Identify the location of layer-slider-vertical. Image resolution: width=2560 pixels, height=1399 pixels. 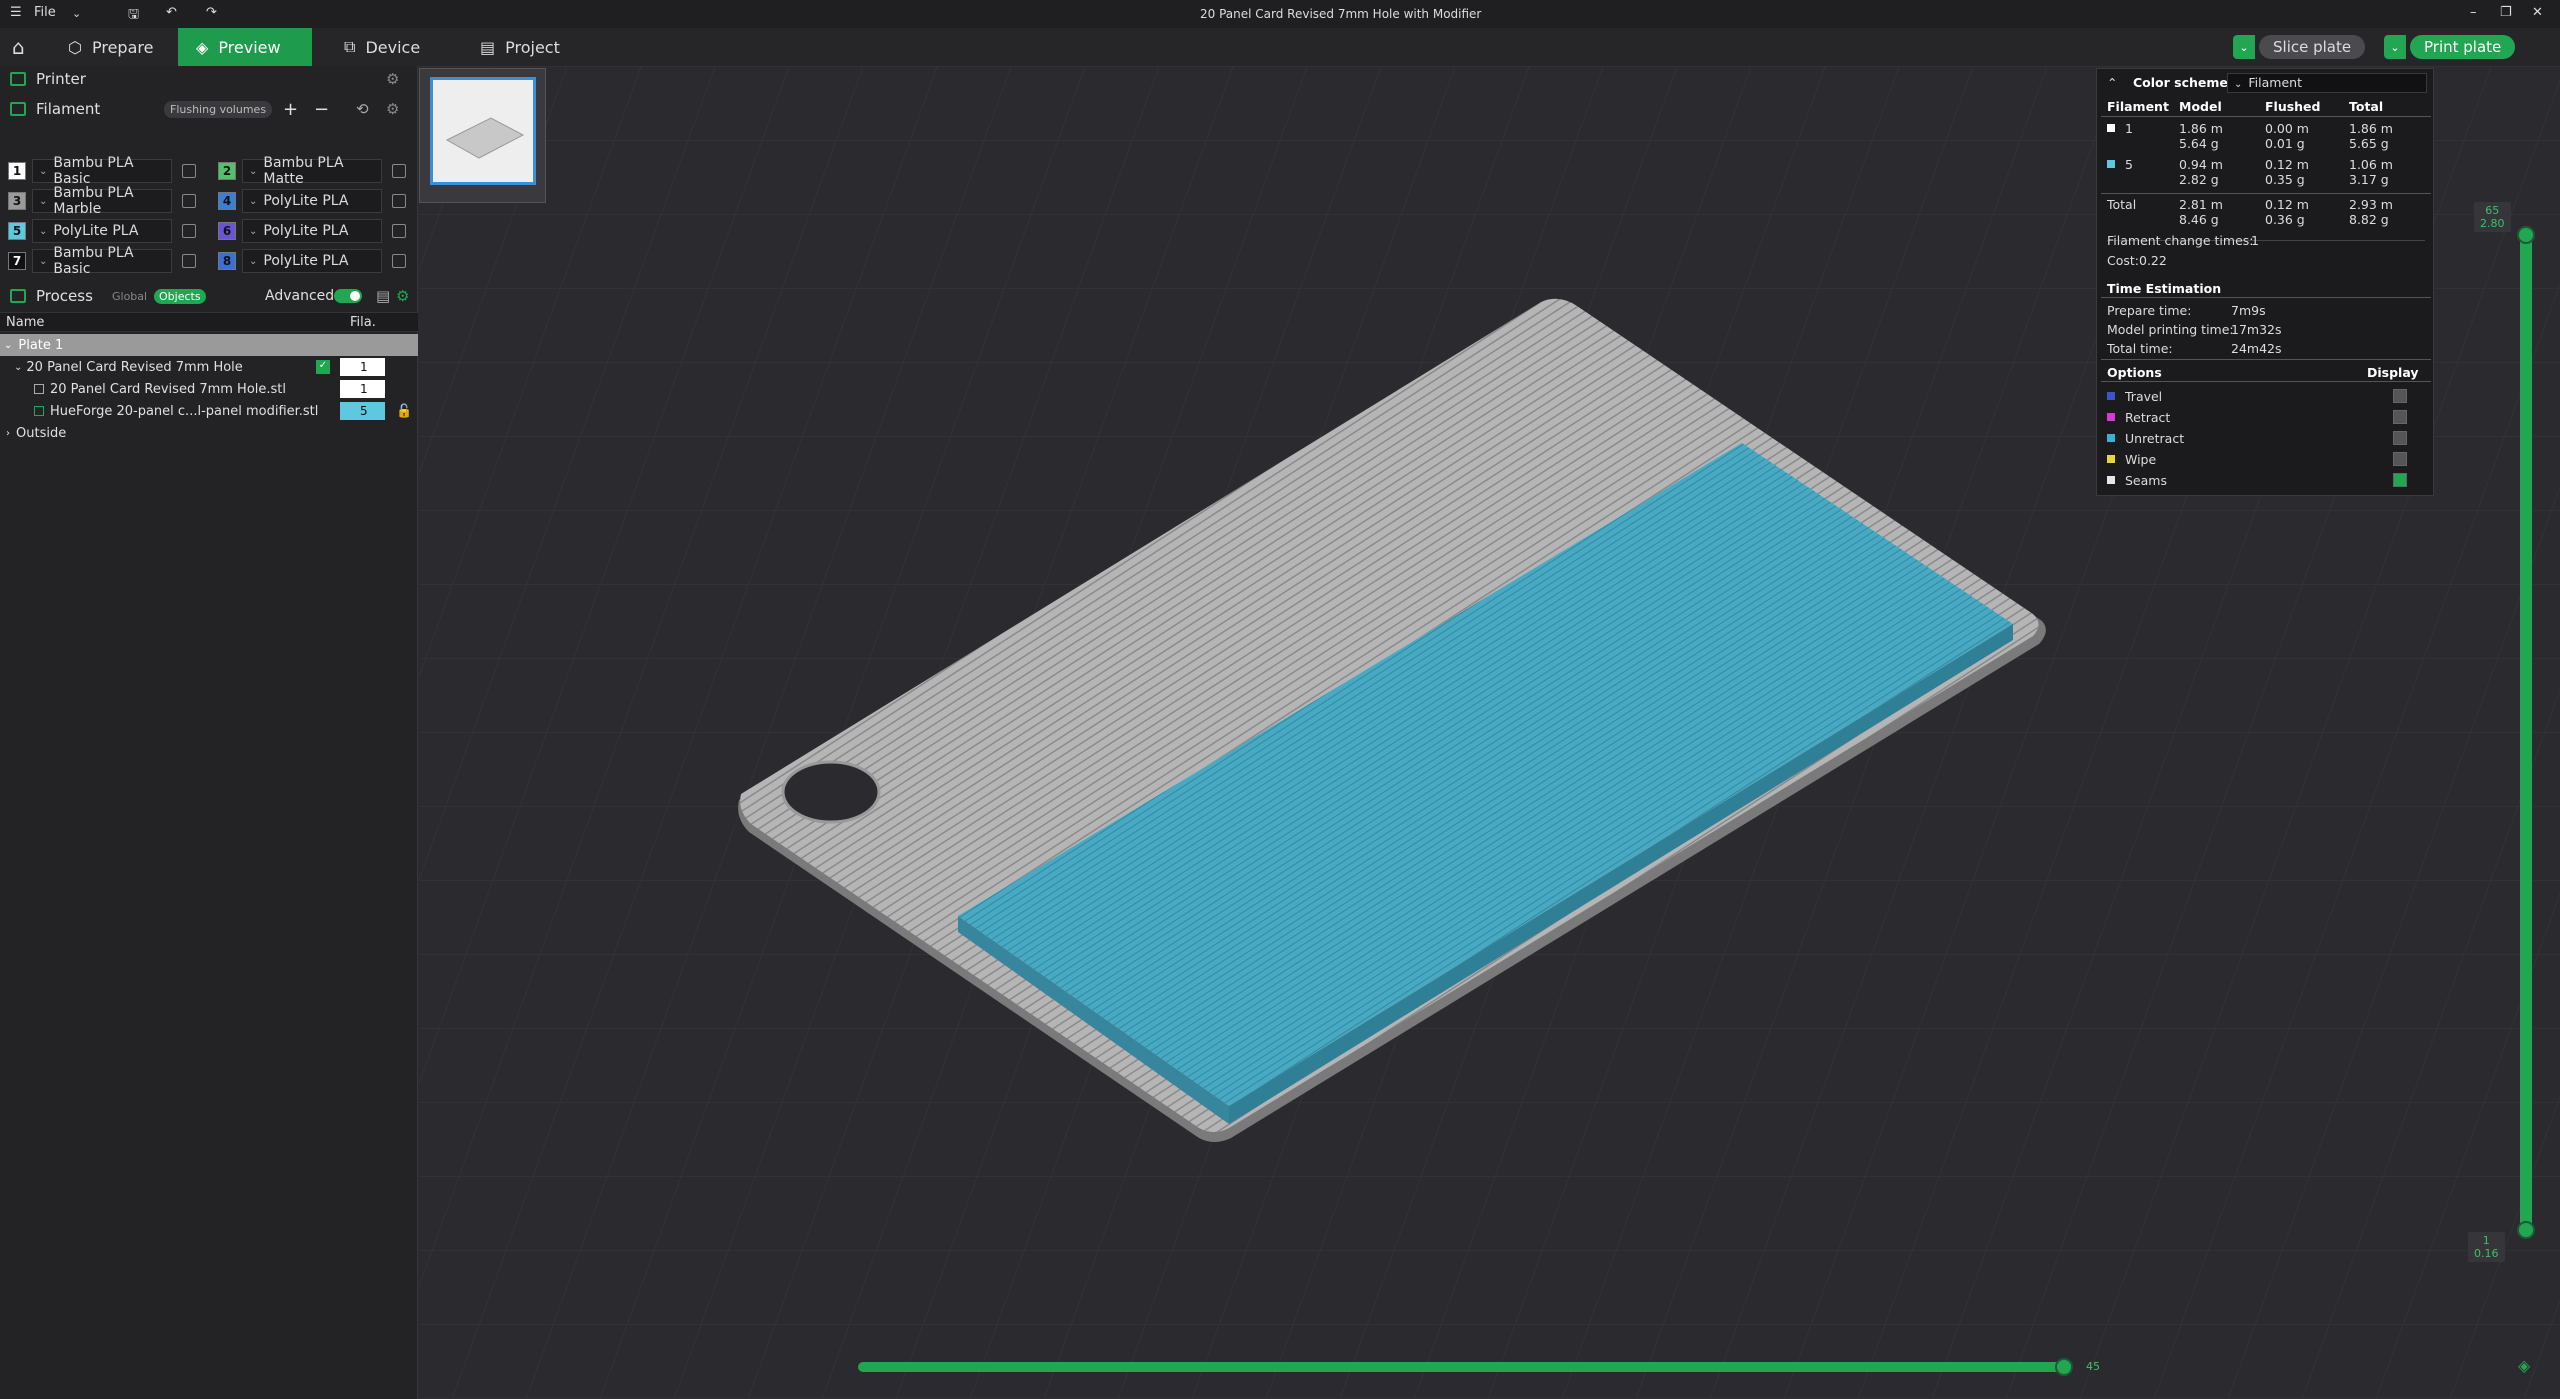
(2526, 729).